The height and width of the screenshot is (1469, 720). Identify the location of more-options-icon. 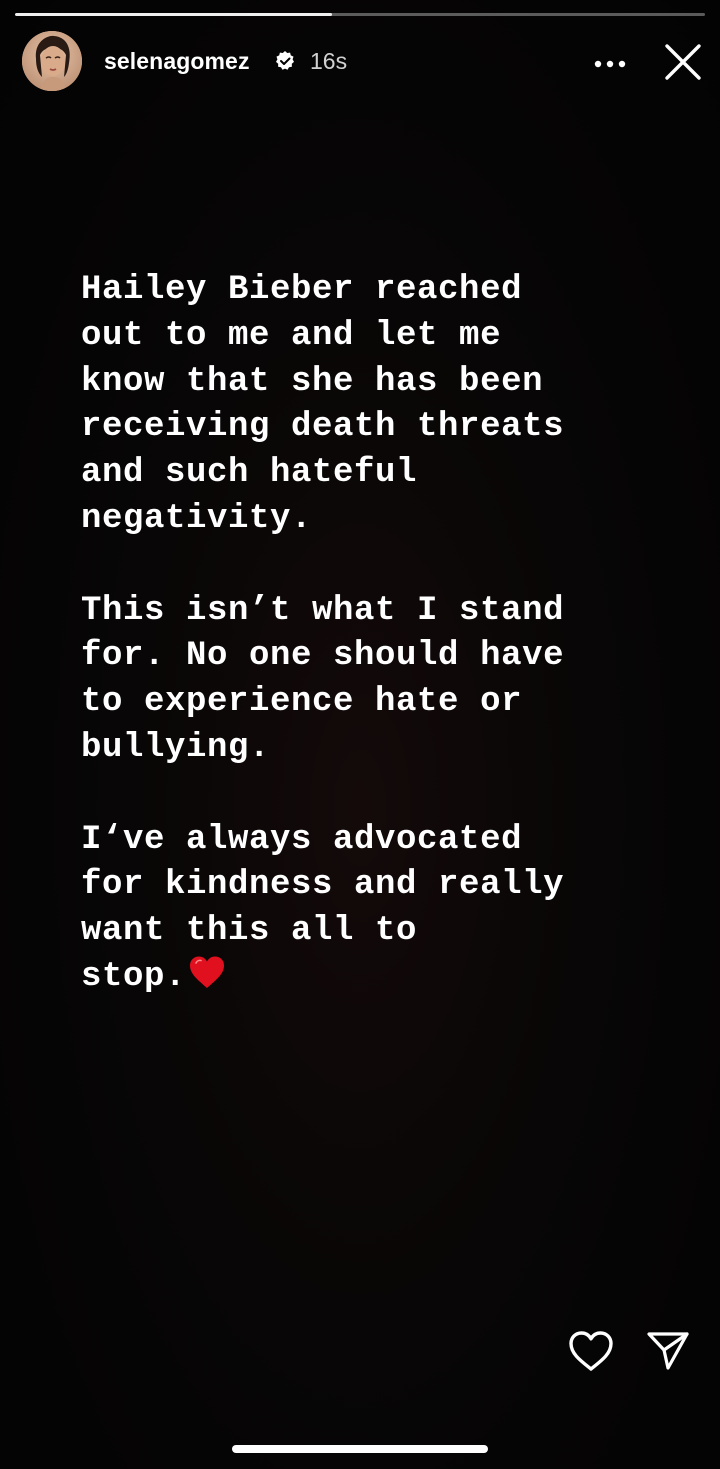
(610, 62).